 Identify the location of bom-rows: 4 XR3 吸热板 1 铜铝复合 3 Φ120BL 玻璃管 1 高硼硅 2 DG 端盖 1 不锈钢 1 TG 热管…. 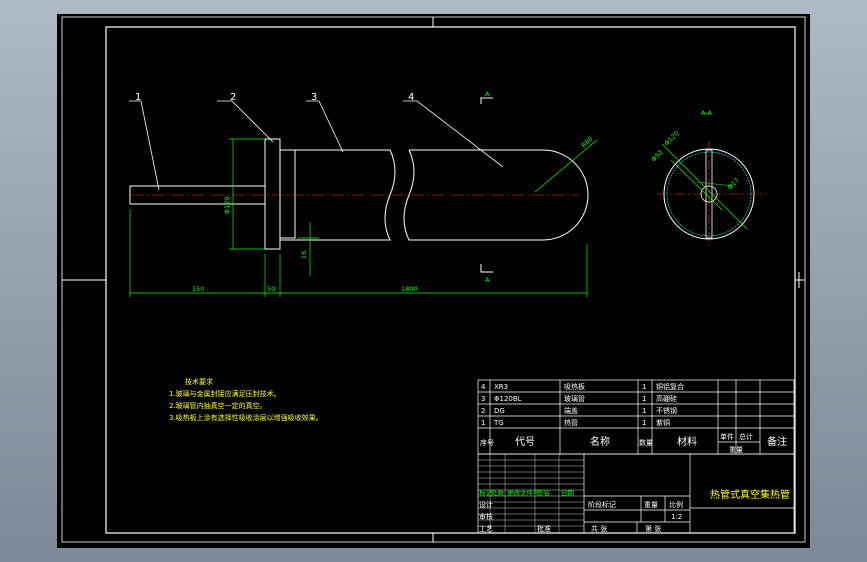
(582, 404).